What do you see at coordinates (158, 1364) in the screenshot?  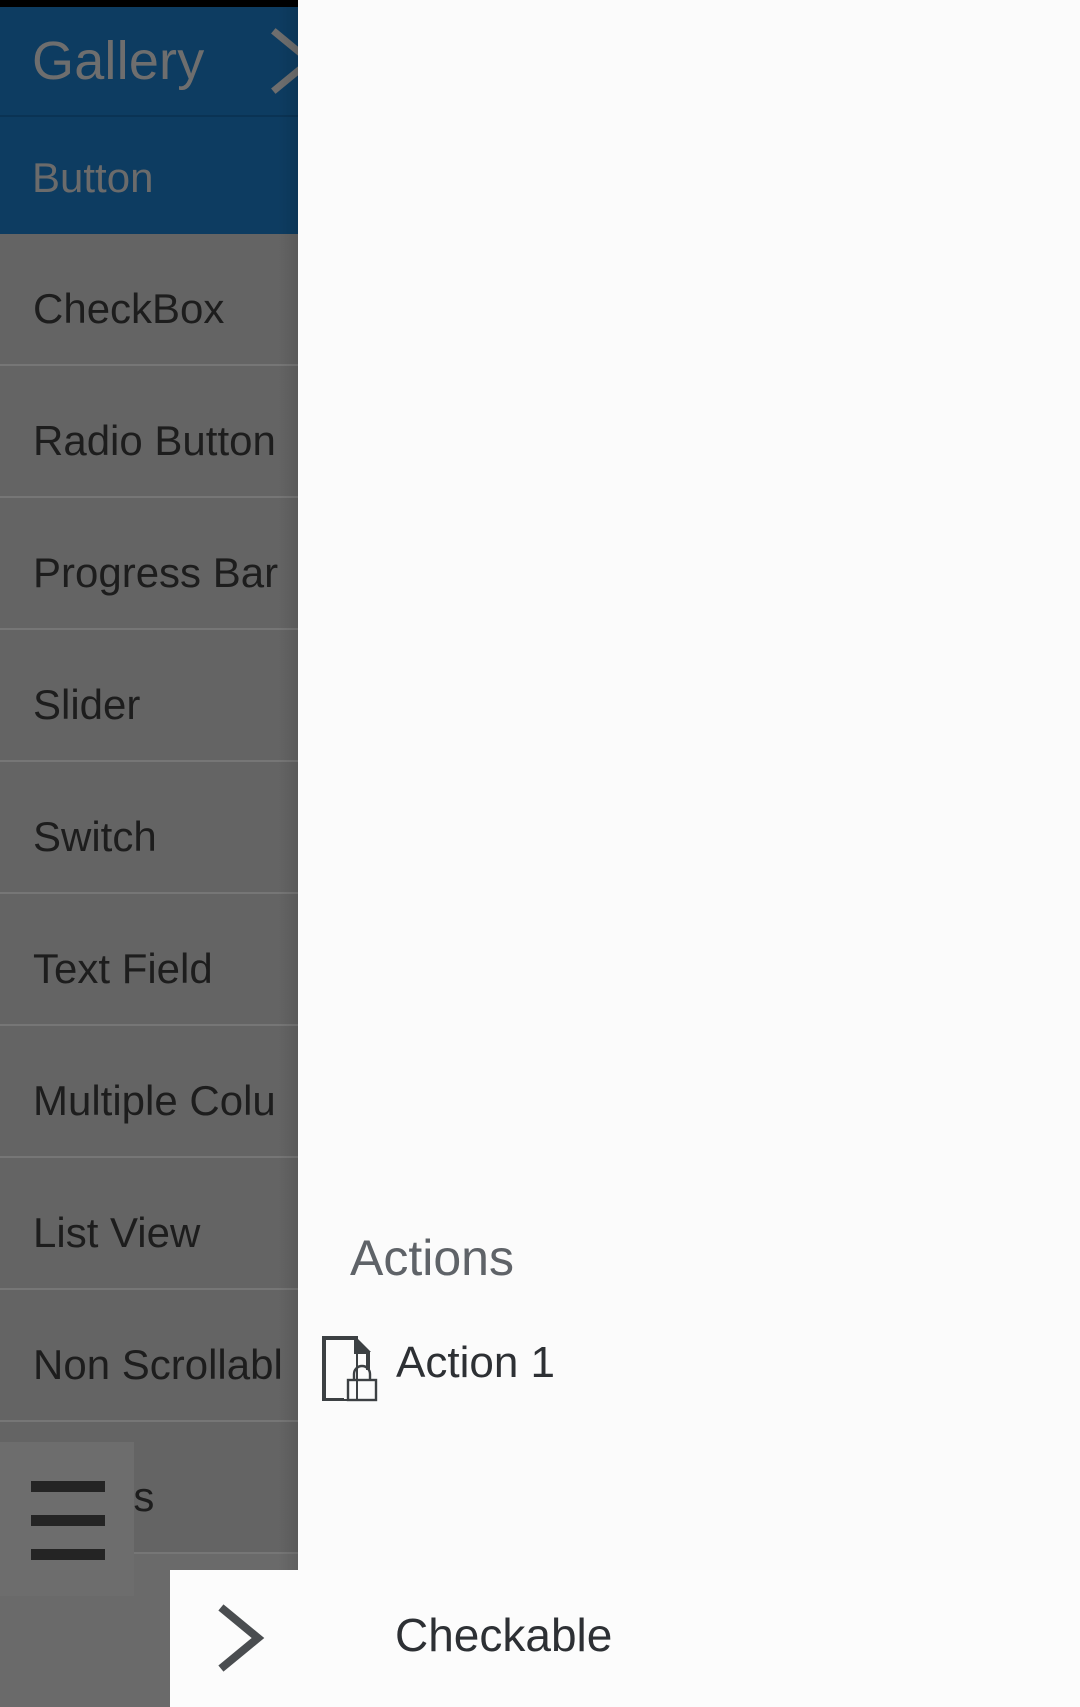 I see `sidebar-item-label: Non Scrollabl` at bounding box center [158, 1364].